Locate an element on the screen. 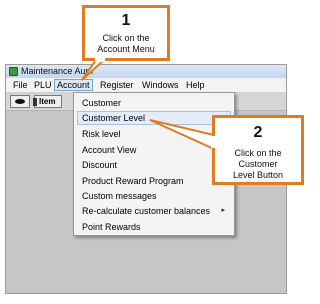 Image resolution: width=320 pixels, height=304 pixels. callout-1-number: 1 is located at coordinates (126, 20).